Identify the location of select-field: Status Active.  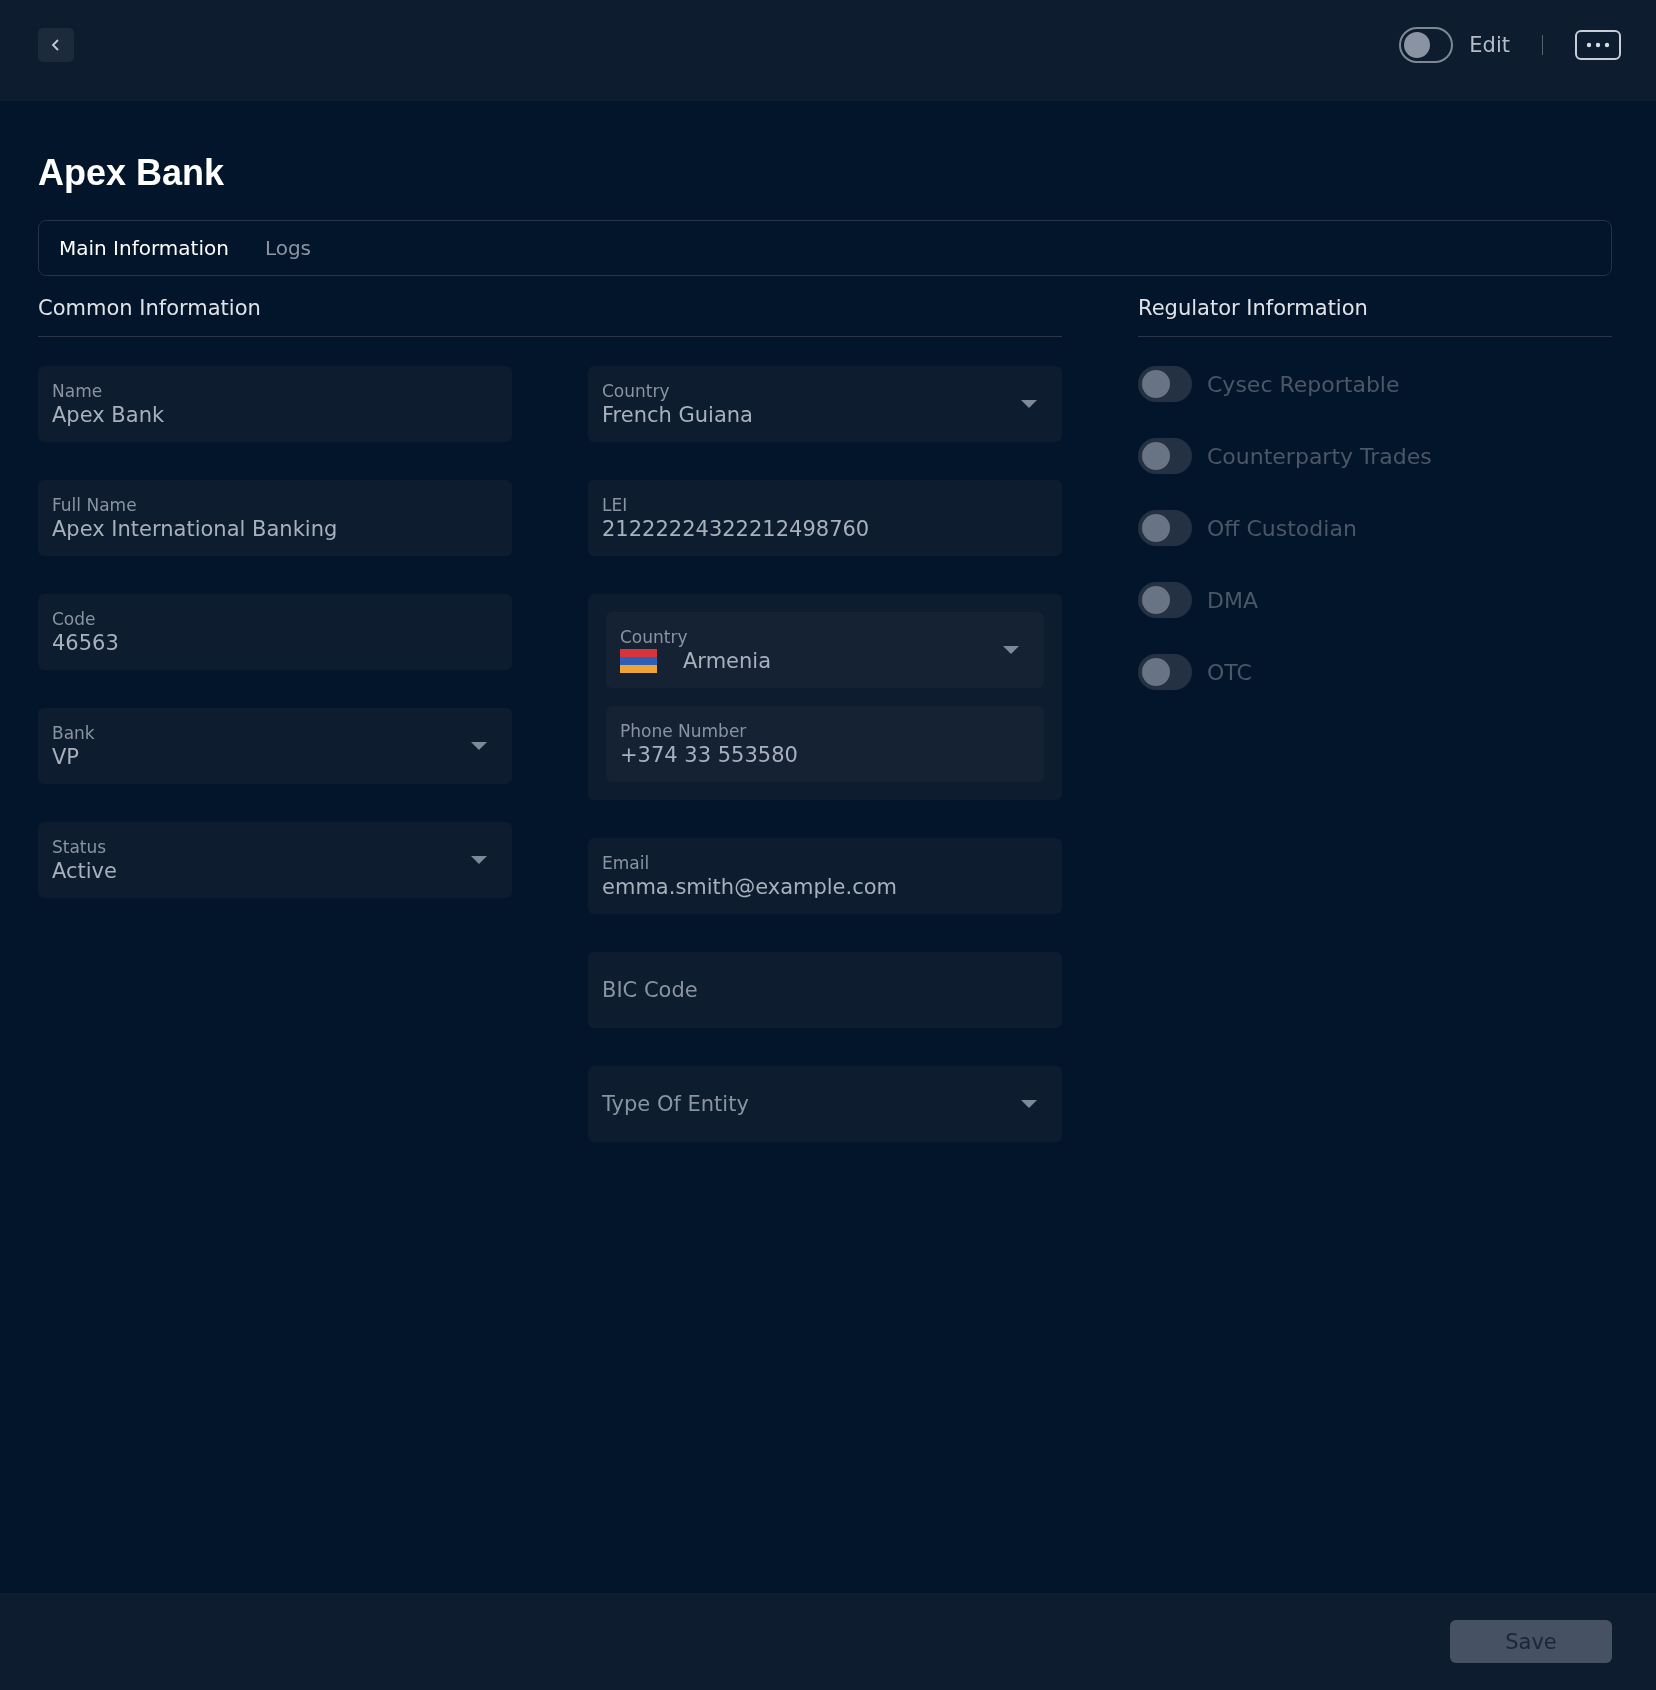
(275, 860).